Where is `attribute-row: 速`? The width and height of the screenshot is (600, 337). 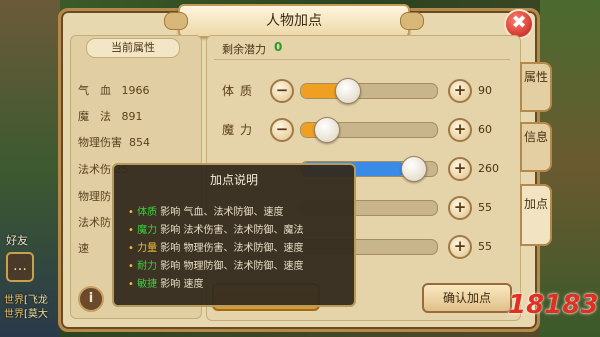
attribute-row: 速 is located at coordinates (83, 248).